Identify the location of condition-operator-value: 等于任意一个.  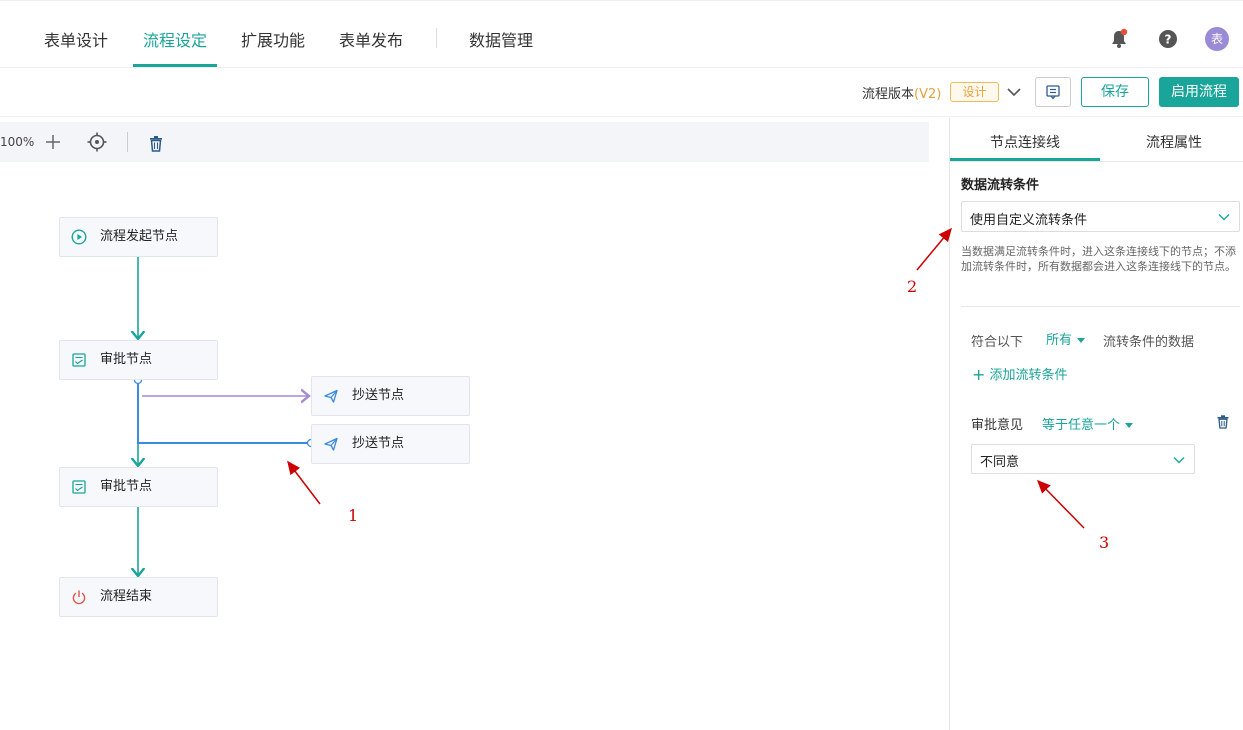
(1081, 425).